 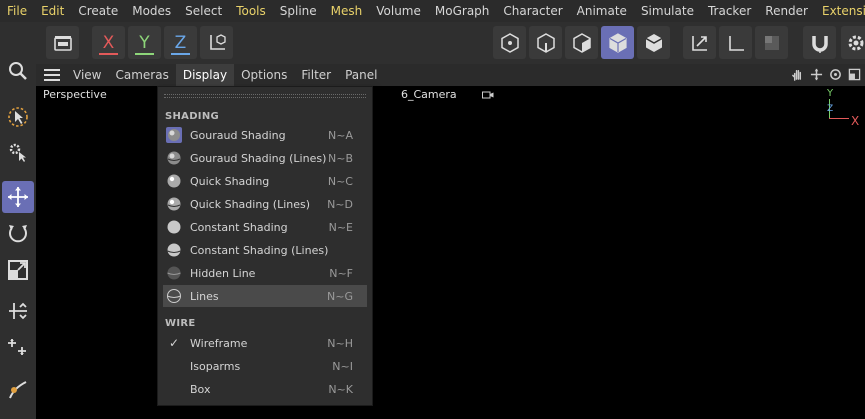 What do you see at coordinates (18, 197) in the screenshot?
I see `move-tool-button` at bounding box center [18, 197].